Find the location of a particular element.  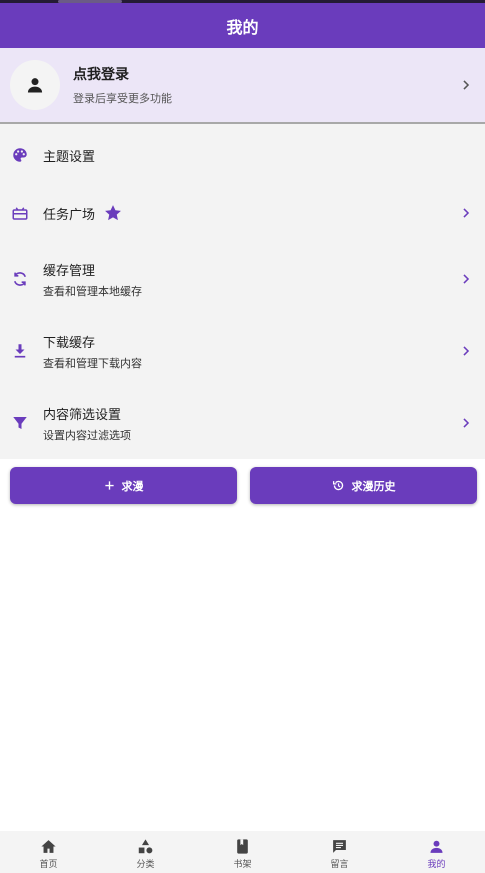

star-icon is located at coordinates (113, 213).